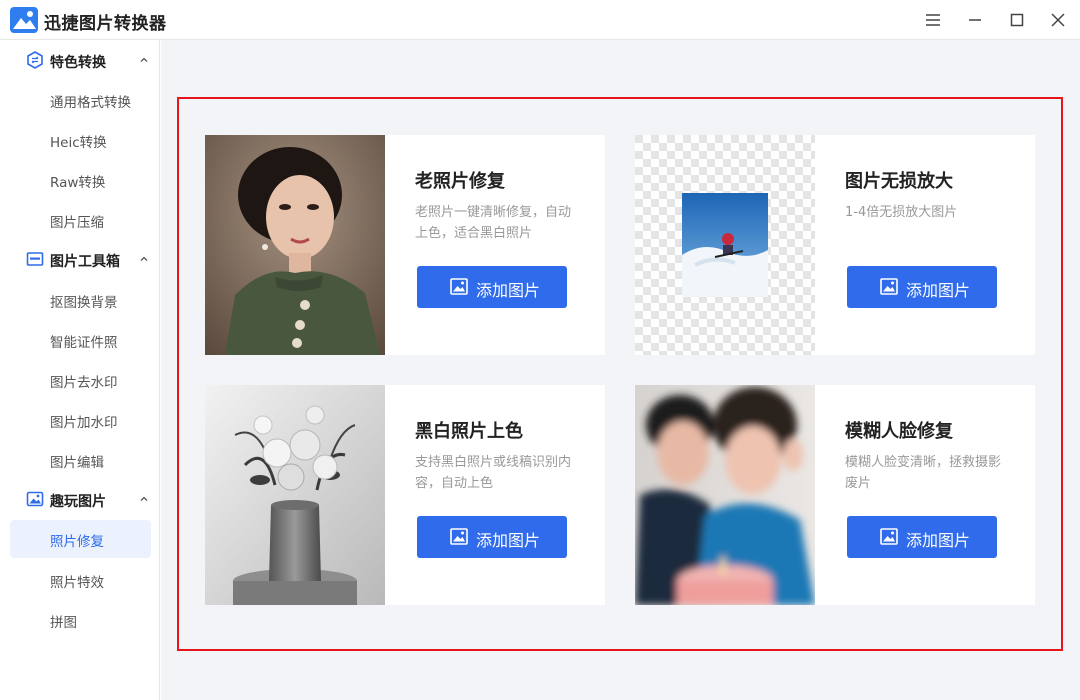  What do you see at coordinates (77, 463) in the screenshot?
I see `sidebar-item-label: 图片编辑` at bounding box center [77, 463].